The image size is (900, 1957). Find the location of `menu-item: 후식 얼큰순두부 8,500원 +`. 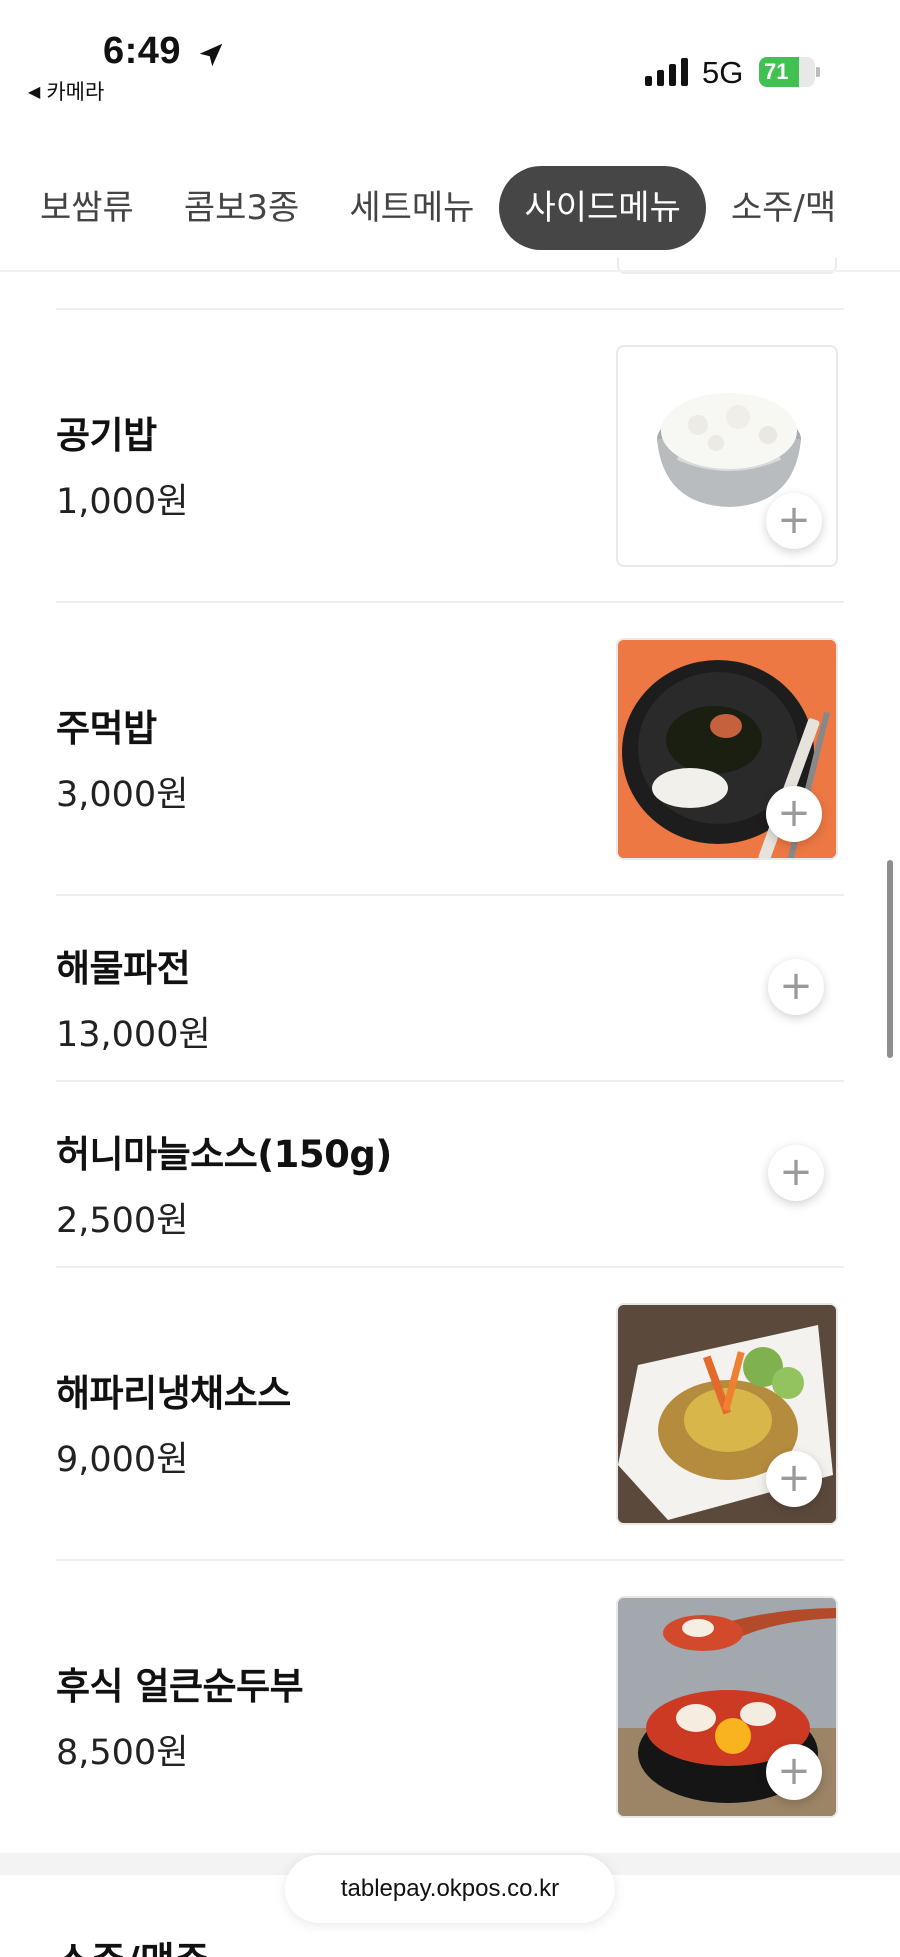

menu-item: 후식 얼큰순두부 8,500원 + is located at coordinates (450, 1705).